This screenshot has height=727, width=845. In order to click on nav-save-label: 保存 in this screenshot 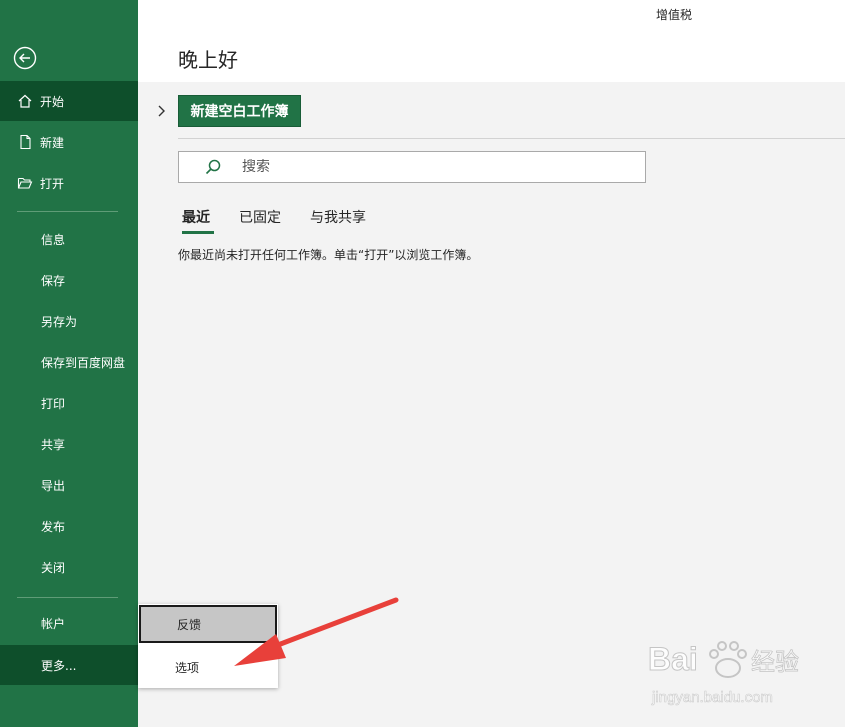, I will do `click(53, 280)`.